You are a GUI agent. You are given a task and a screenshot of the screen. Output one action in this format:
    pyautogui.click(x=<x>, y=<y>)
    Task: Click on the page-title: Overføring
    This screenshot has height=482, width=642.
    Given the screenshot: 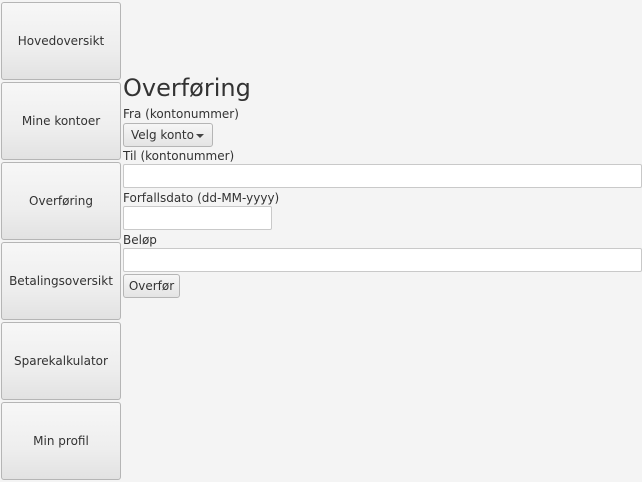 What is the action you would take?
    pyautogui.click(x=187, y=88)
    